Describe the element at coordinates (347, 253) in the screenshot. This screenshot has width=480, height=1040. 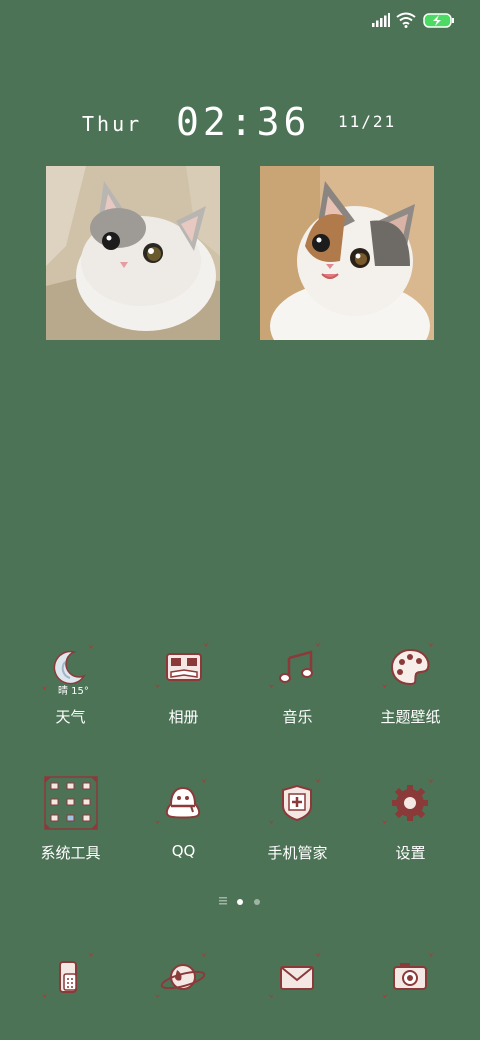
I see `cat-photo-right` at that location.